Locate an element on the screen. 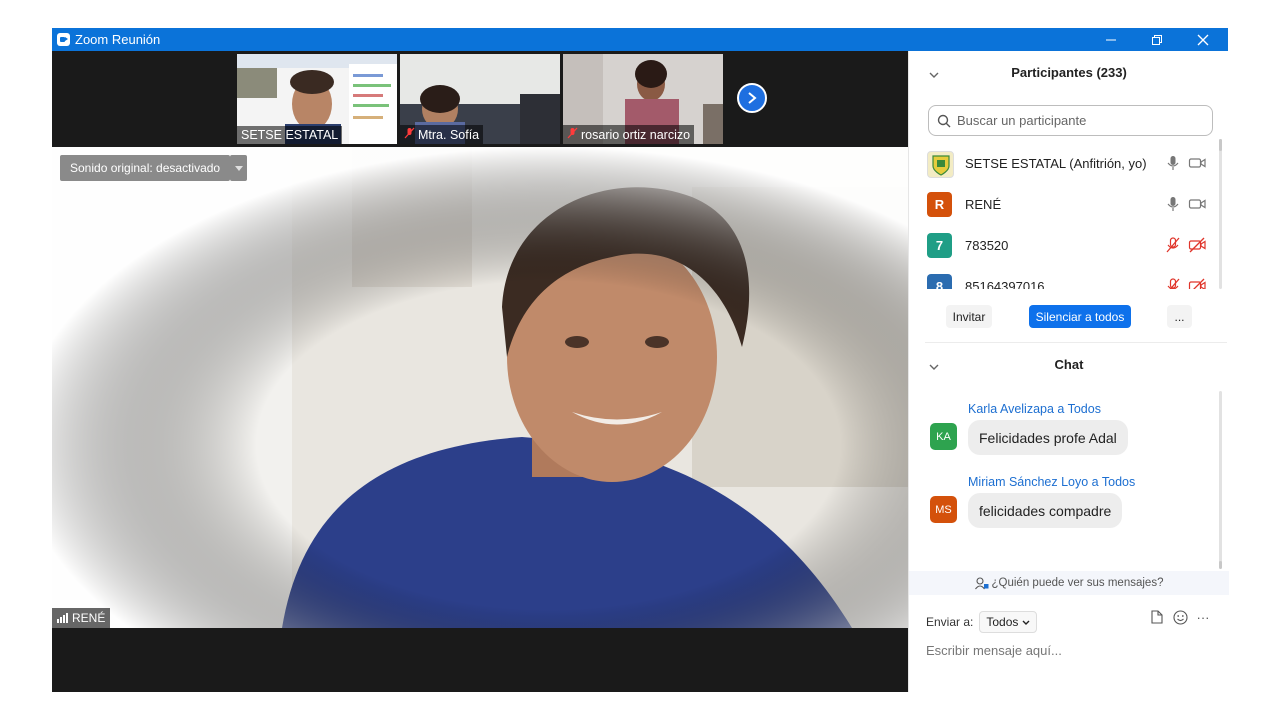  chat-message: felicidades compadre is located at coordinates (1045, 510).